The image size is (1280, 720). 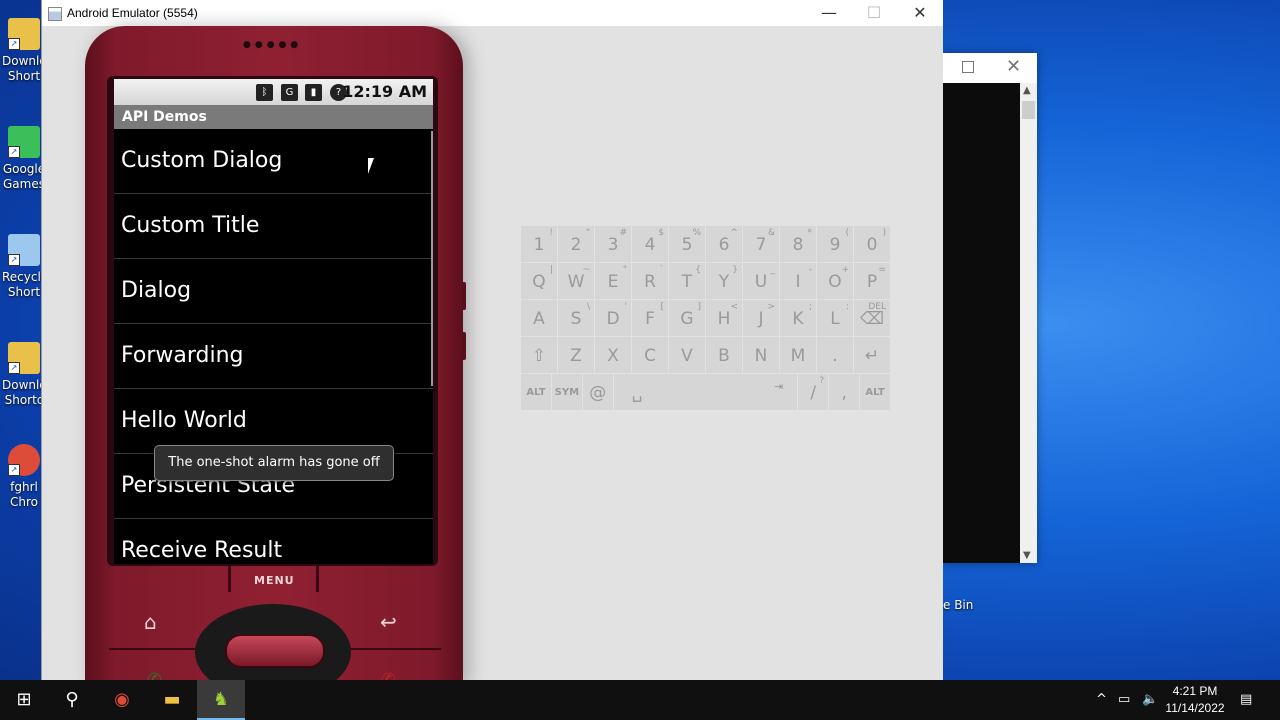 What do you see at coordinates (724, 244) in the screenshot?
I see `keyboard-key: 6 ^` at bounding box center [724, 244].